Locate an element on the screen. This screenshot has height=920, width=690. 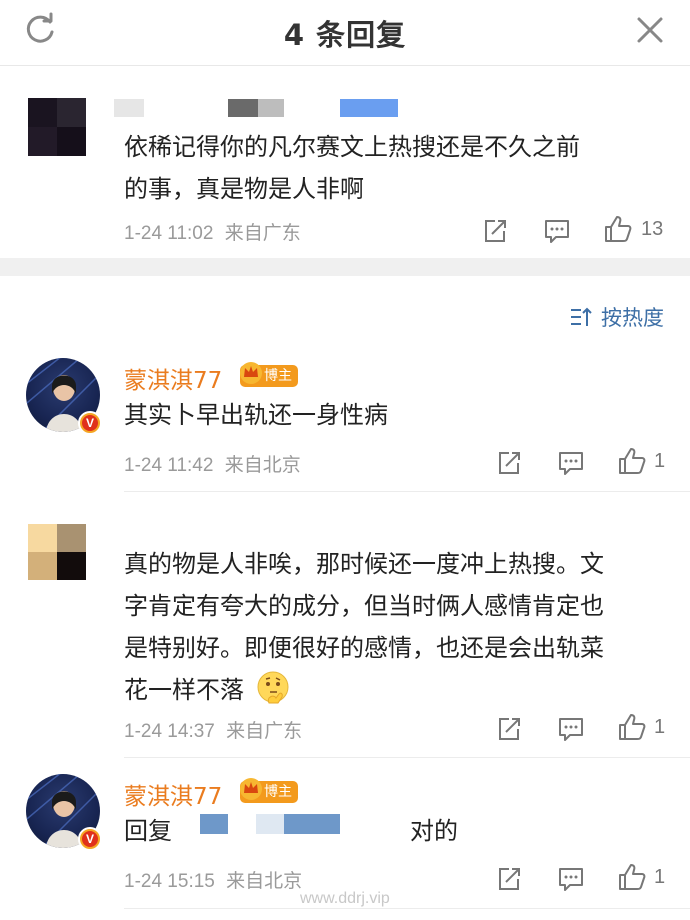
comment-meta: 1-24 11:02 来自广东 is located at coordinates (212, 231).